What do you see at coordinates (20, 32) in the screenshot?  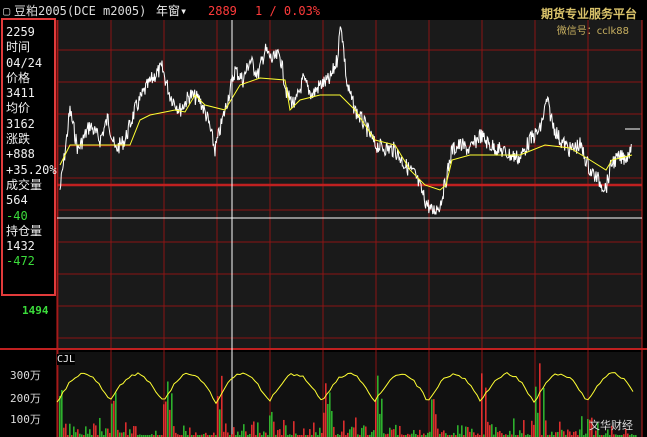 I see `info-price-top: 2259` at bounding box center [20, 32].